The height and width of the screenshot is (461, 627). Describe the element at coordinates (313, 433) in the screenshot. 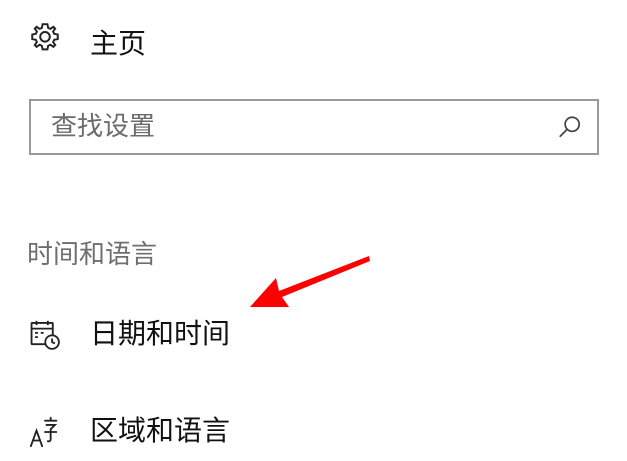

I see `nav-item-region-language: 区域和语言` at that location.